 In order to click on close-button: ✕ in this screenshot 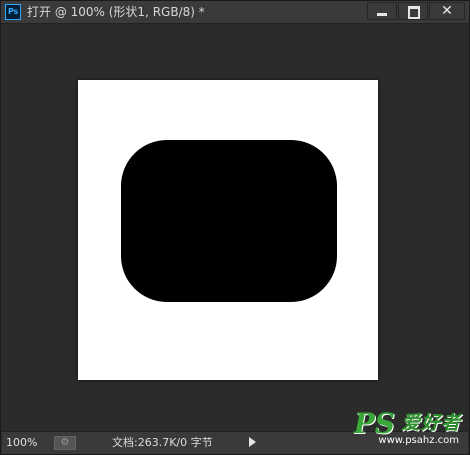, I will do `click(447, 11)`.